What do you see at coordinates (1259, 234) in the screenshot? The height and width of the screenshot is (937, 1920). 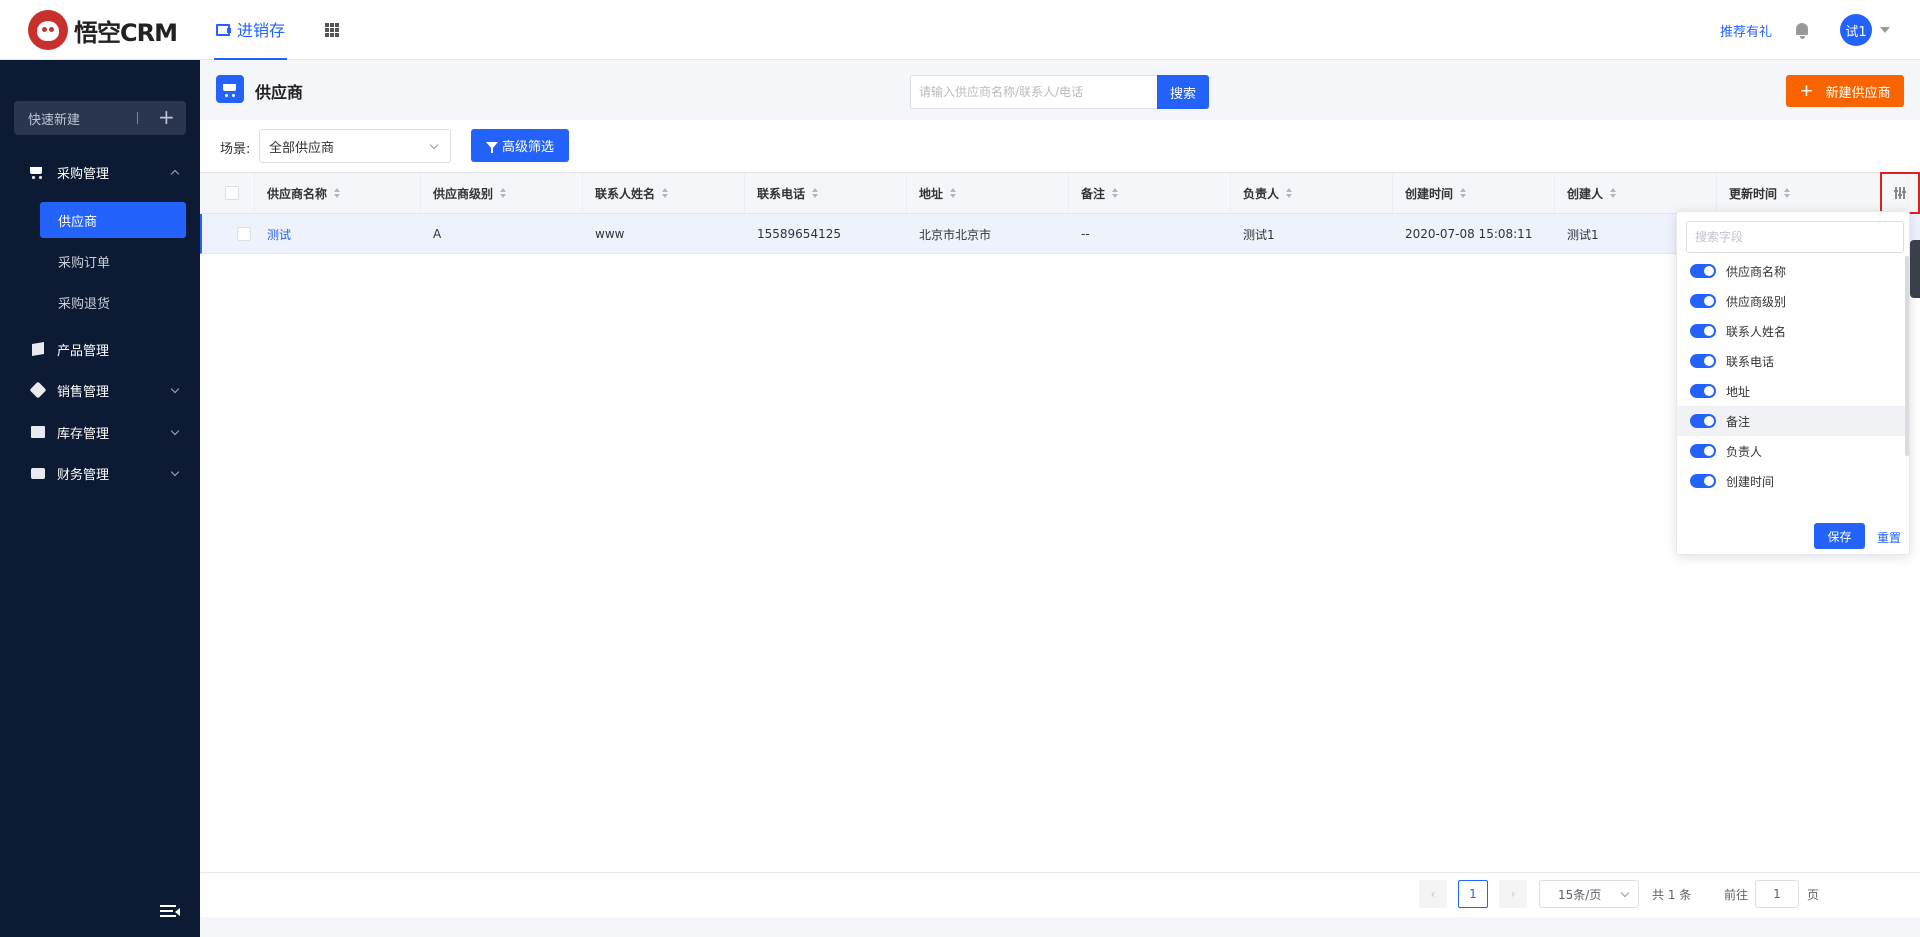 I see `table-cell: 测试1` at bounding box center [1259, 234].